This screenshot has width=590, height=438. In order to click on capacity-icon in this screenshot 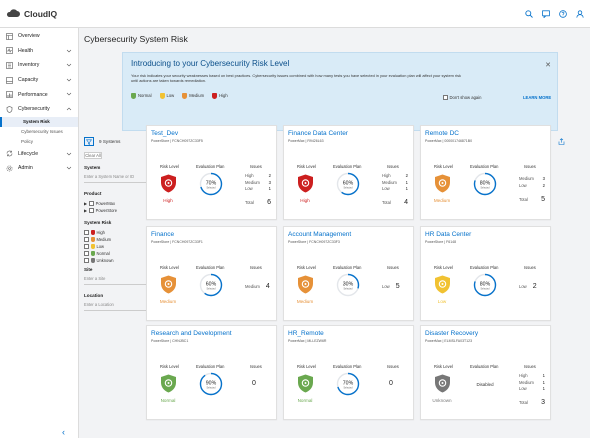, I will do `click(9, 80)`.